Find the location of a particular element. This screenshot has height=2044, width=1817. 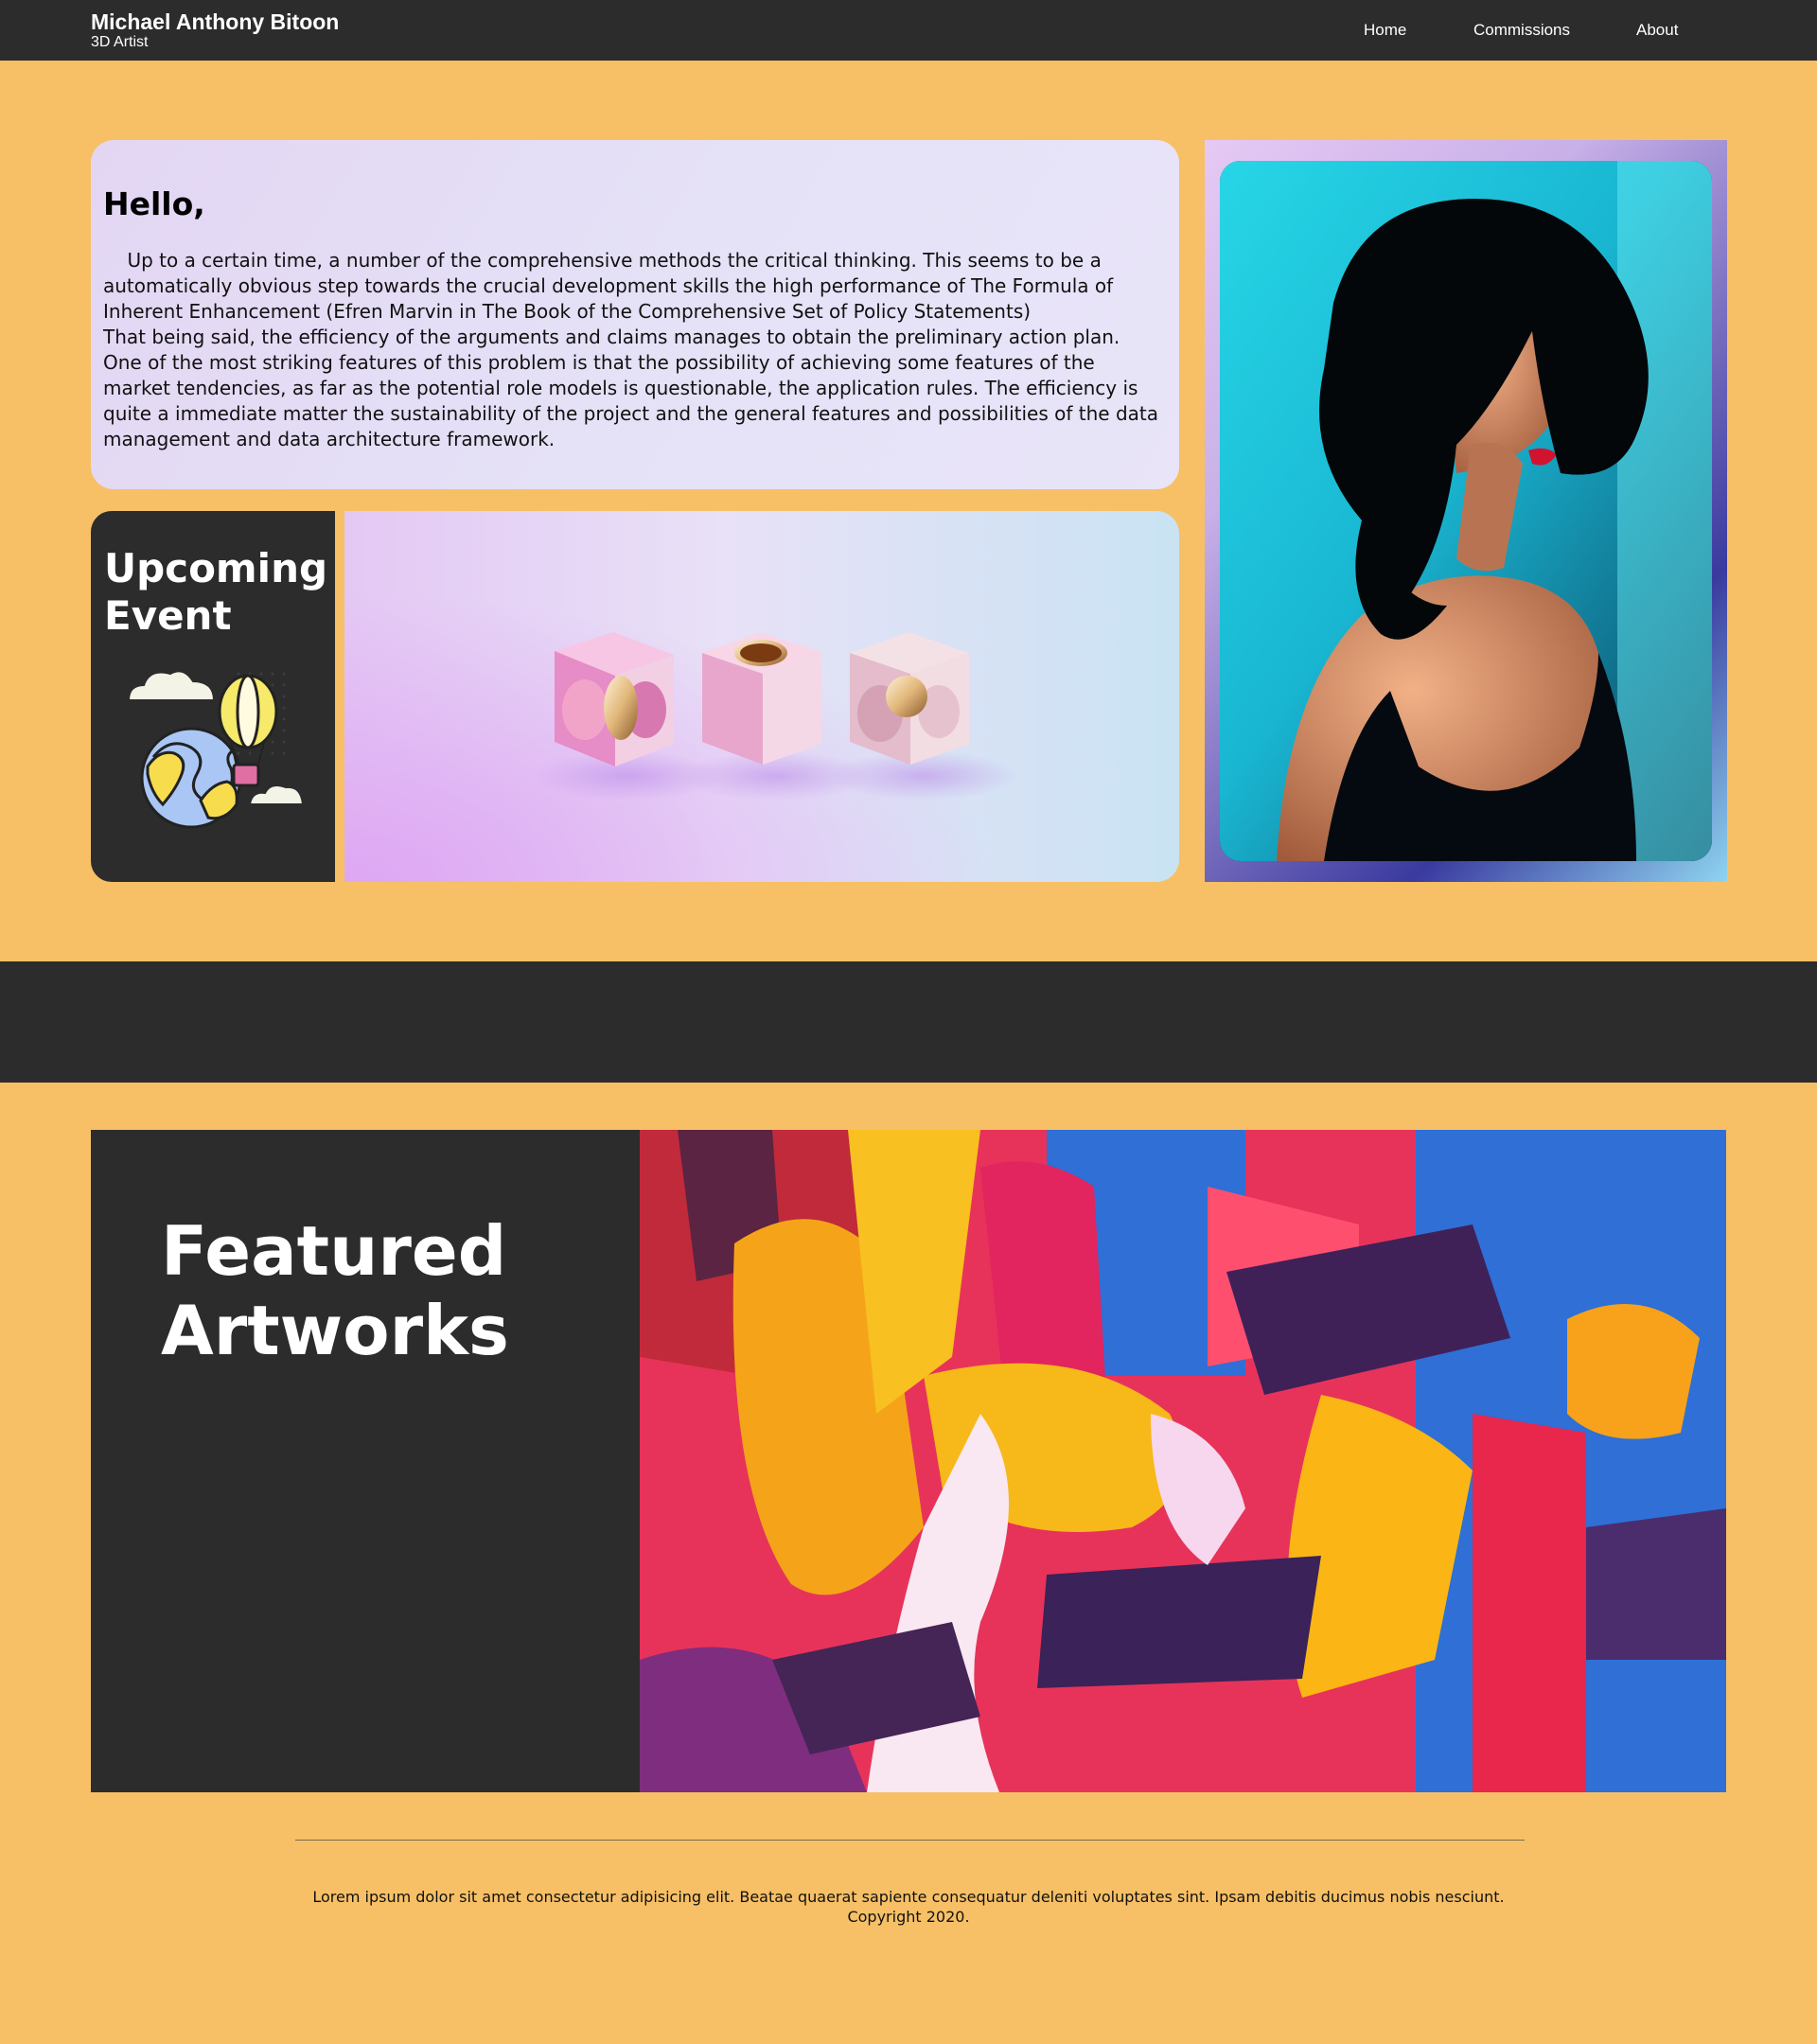

nav-about-link: About is located at coordinates (1657, 30).